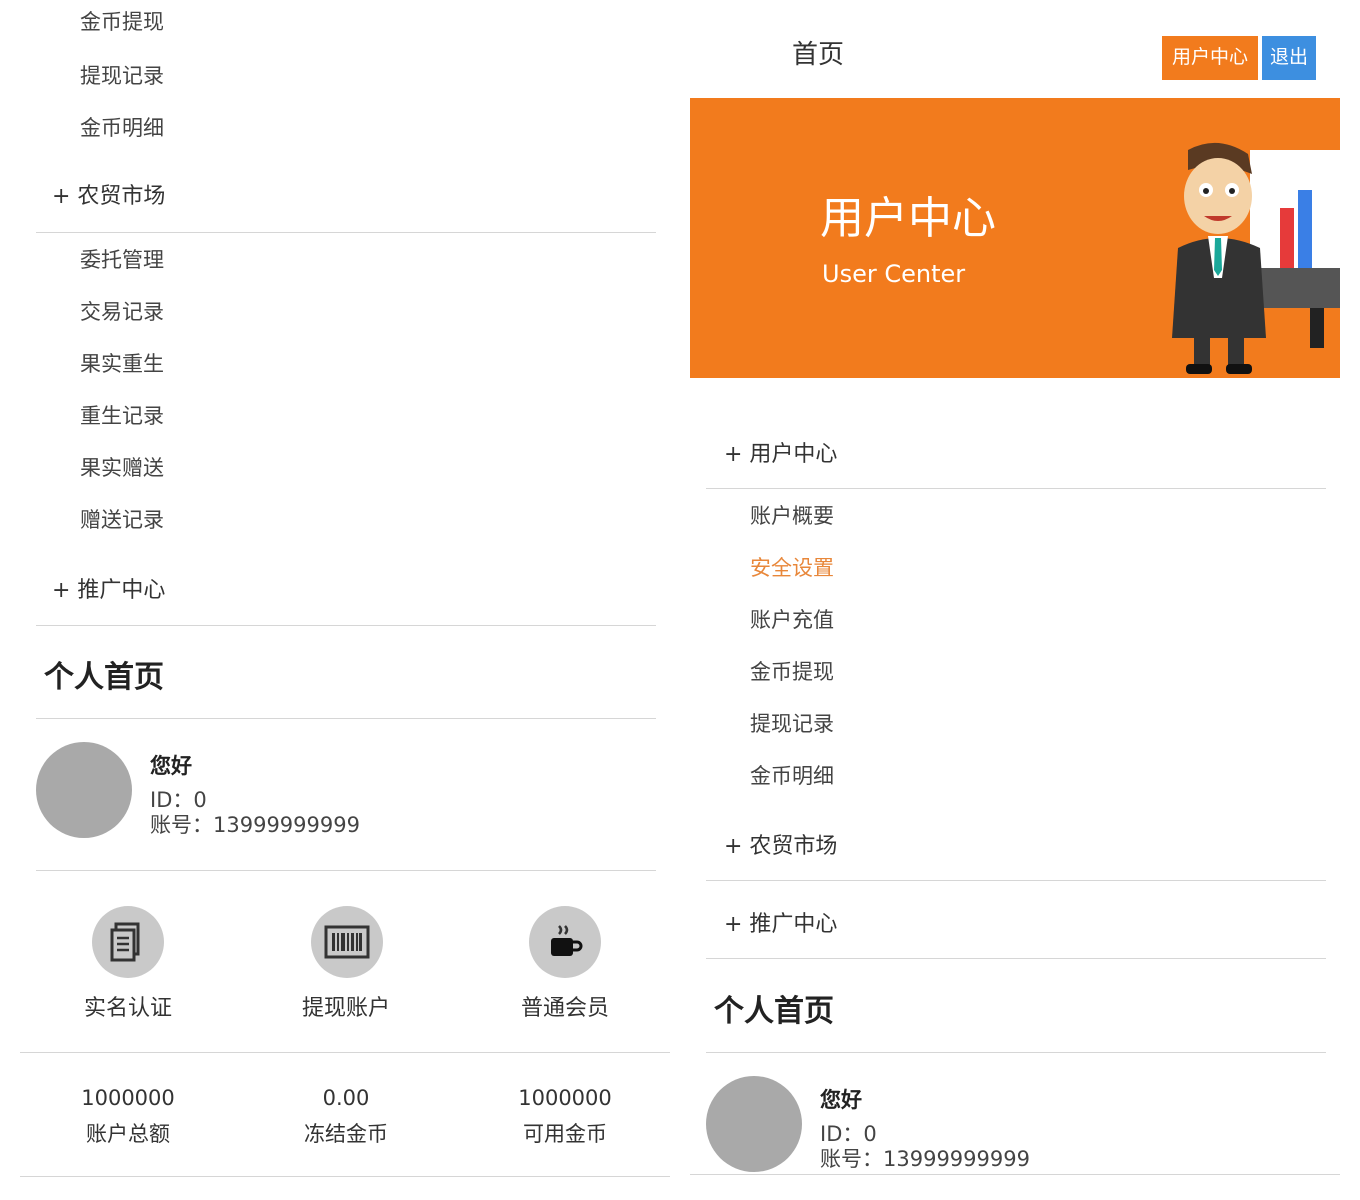  Describe the element at coordinates (1210, 58) in the screenshot. I see `user-center-button: 用户中心` at that location.